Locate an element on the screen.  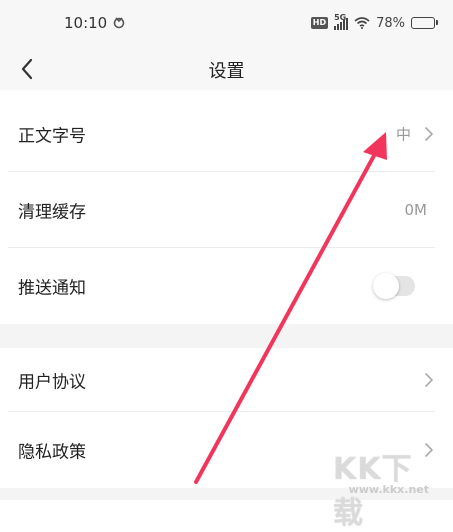
settings-row-push-notify: 推送通知 is located at coordinates (226, 286).